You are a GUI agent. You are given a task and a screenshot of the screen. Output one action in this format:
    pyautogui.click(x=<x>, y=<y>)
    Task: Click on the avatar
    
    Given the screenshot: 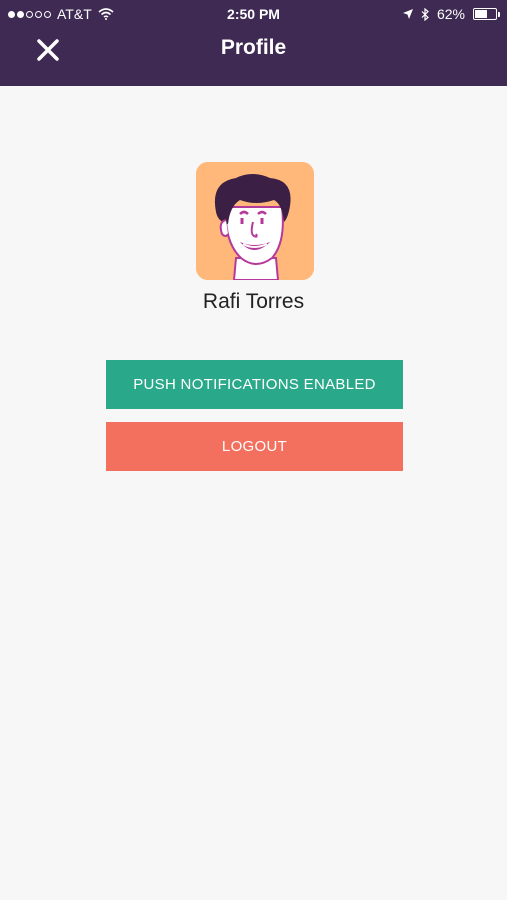 What is the action you would take?
    pyautogui.click(x=255, y=221)
    